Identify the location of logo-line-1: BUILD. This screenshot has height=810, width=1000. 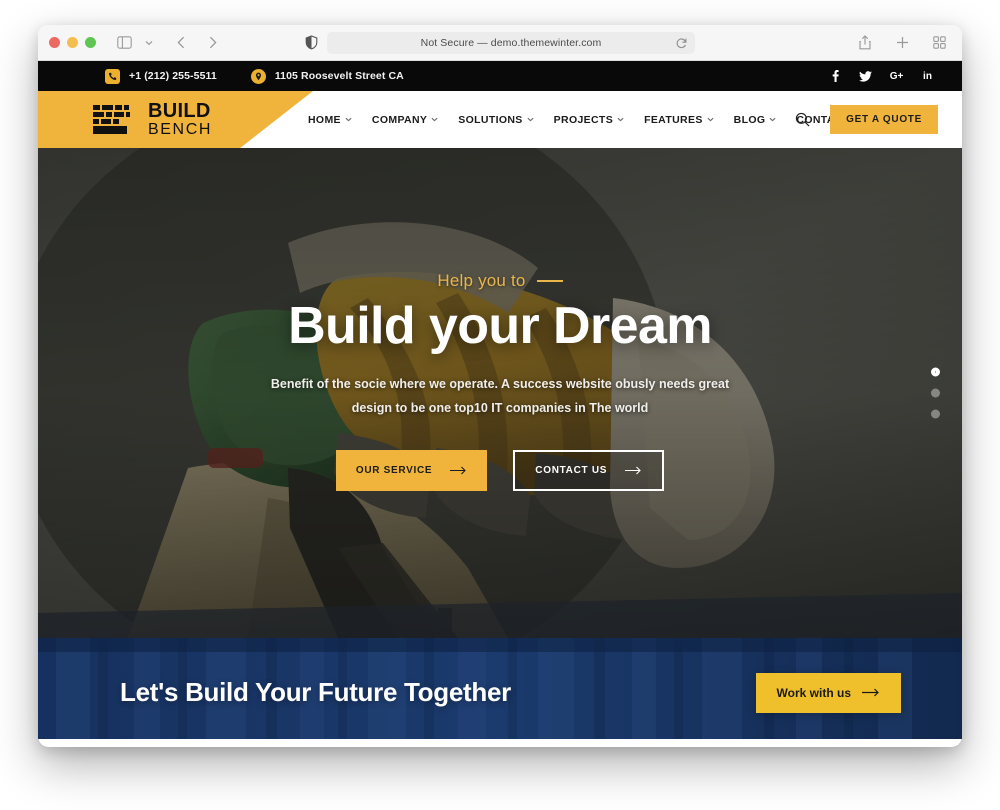
(179, 111).